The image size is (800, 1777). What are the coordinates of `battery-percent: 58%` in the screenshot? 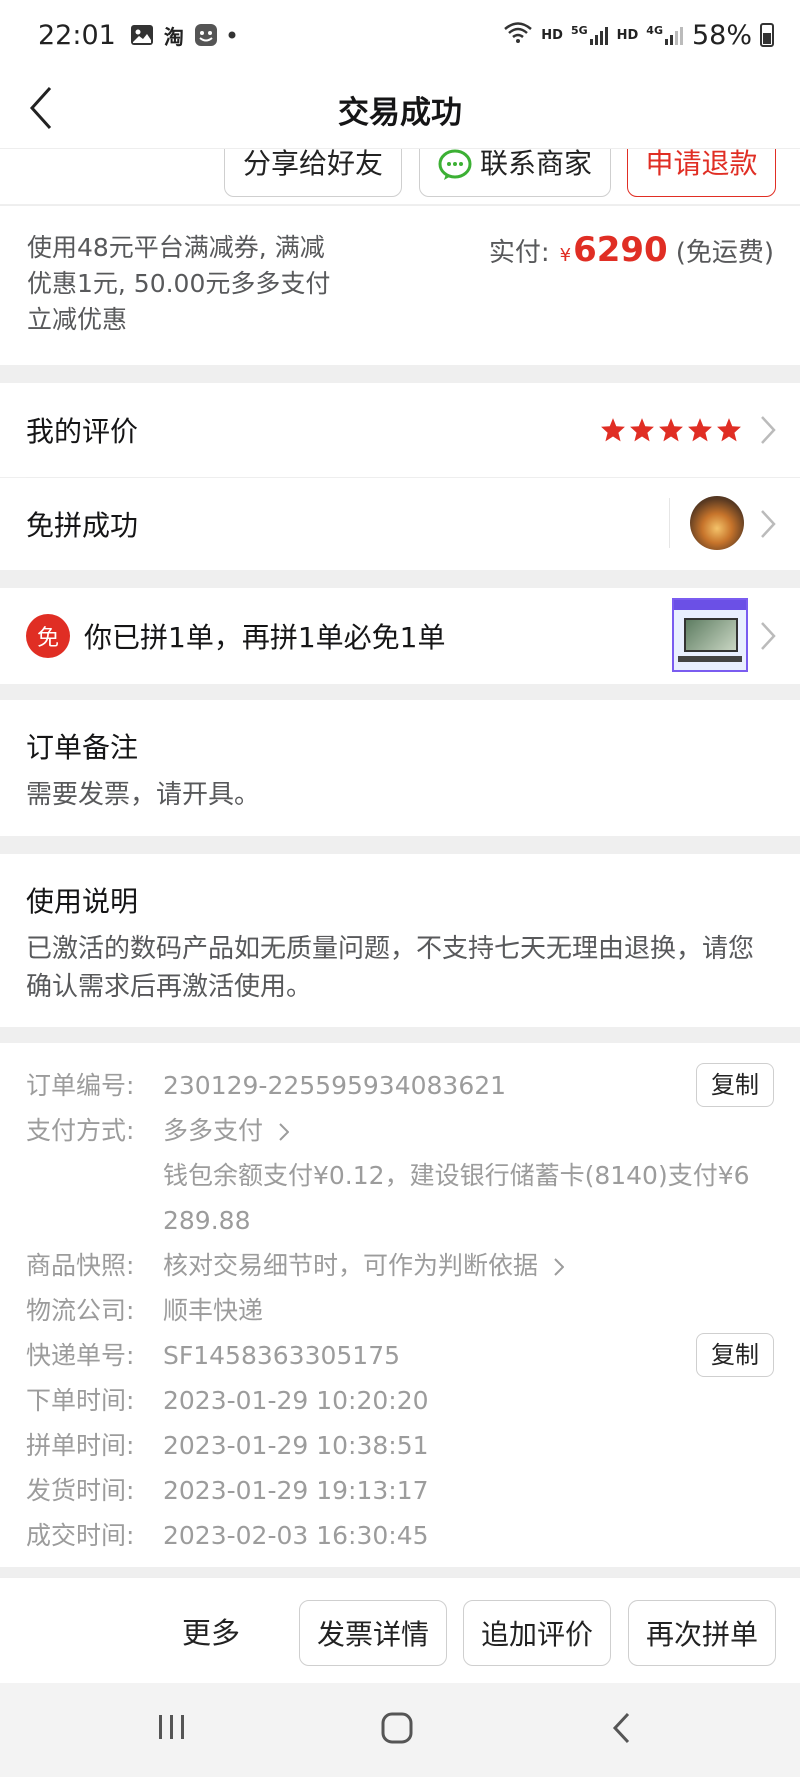 It's located at (721, 35).